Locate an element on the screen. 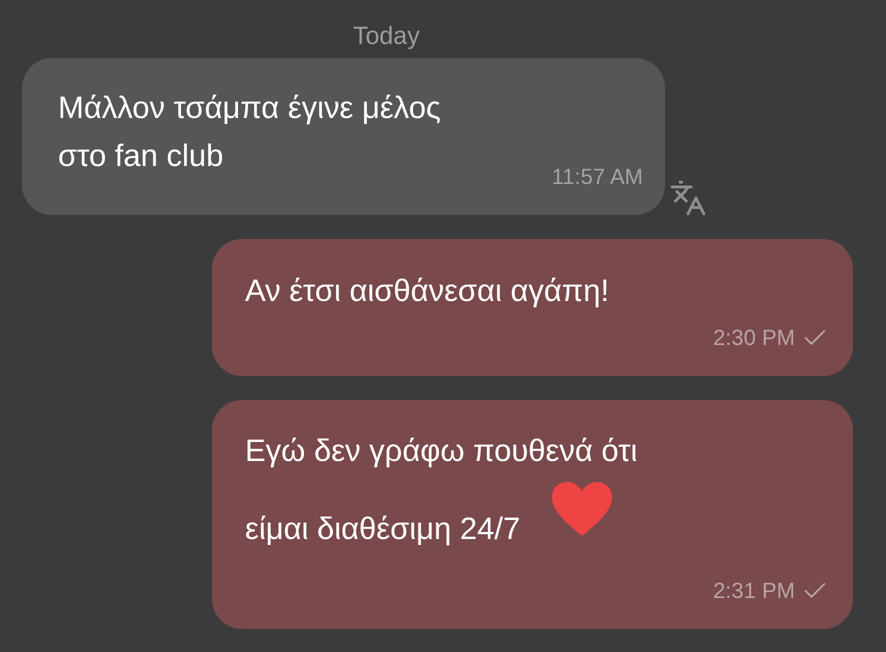  message-time: 11:57 AM is located at coordinates (597, 177).